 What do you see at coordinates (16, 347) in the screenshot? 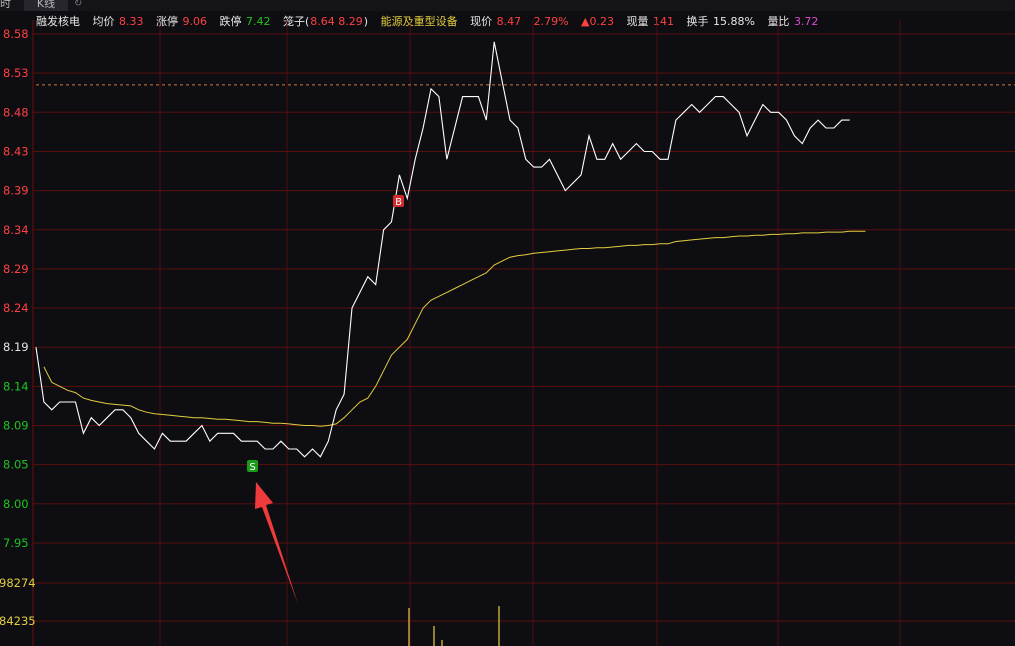
I see `y-tick-label: 8.19` at bounding box center [16, 347].